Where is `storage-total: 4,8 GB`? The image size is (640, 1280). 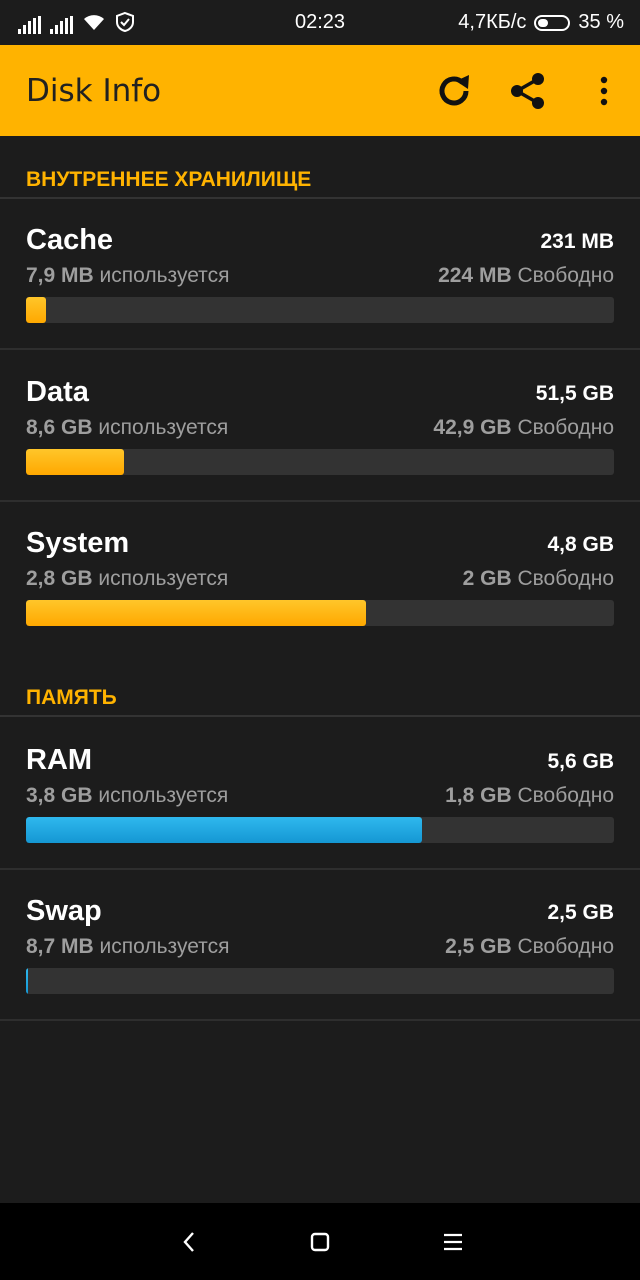
storage-total: 4,8 GB is located at coordinates (580, 544).